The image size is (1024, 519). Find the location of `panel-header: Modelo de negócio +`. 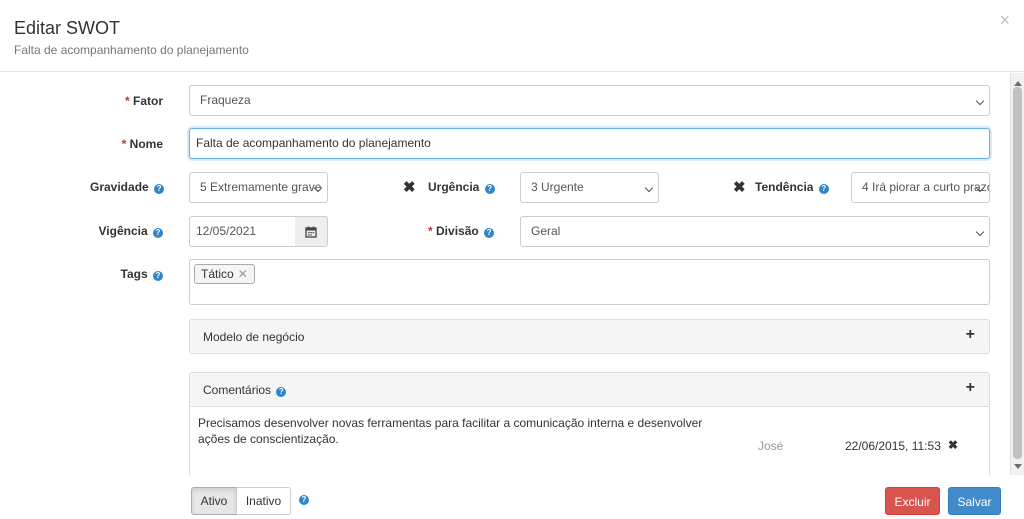

panel-header: Modelo de negócio + is located at coordinates (589, 336).